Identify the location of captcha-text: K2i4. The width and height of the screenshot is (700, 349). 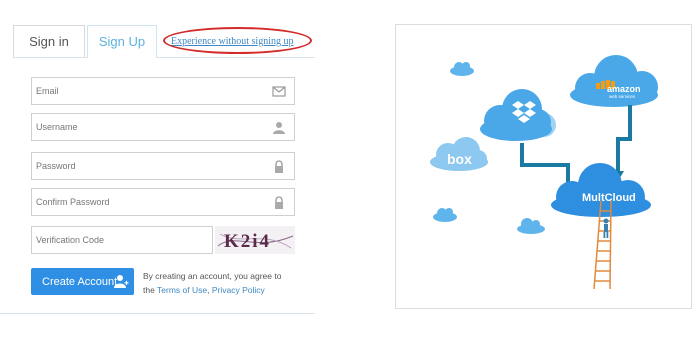
(247, 241).